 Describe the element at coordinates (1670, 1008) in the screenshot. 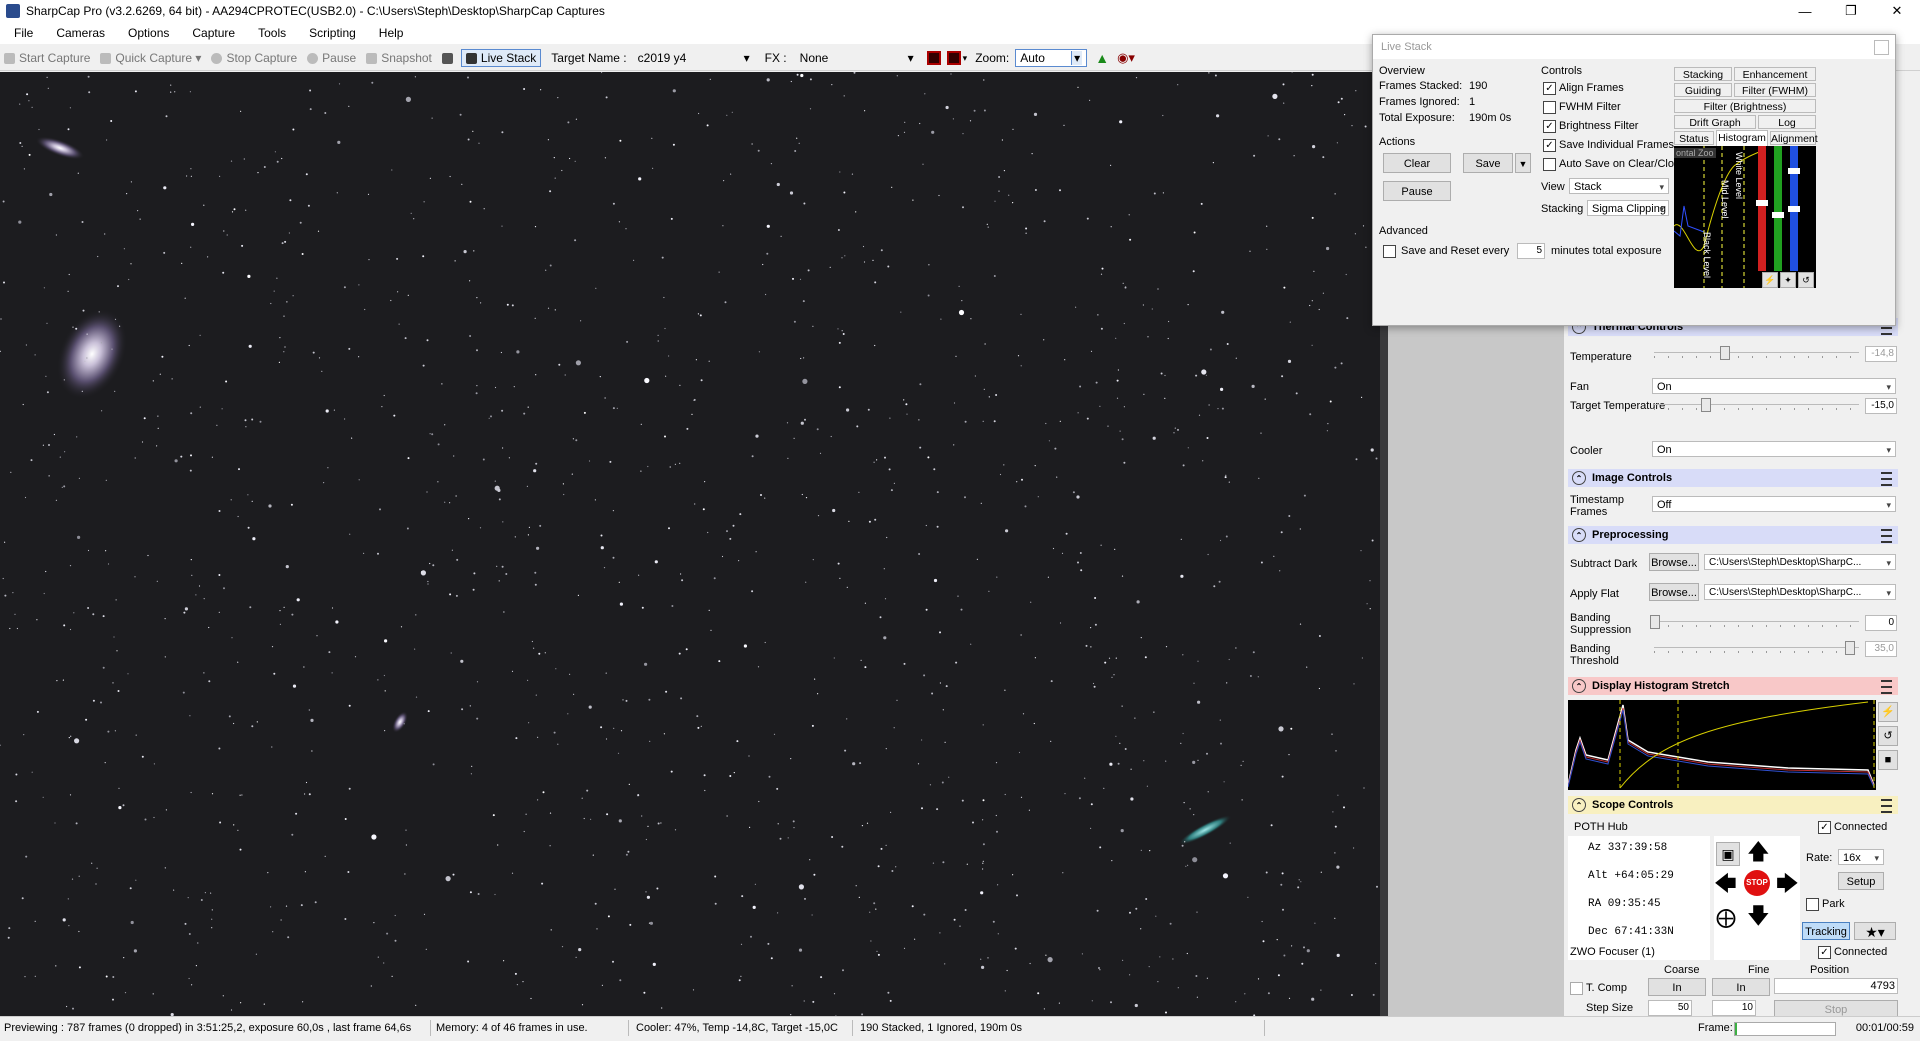

I see `coarse-step-input: 50` at that location.